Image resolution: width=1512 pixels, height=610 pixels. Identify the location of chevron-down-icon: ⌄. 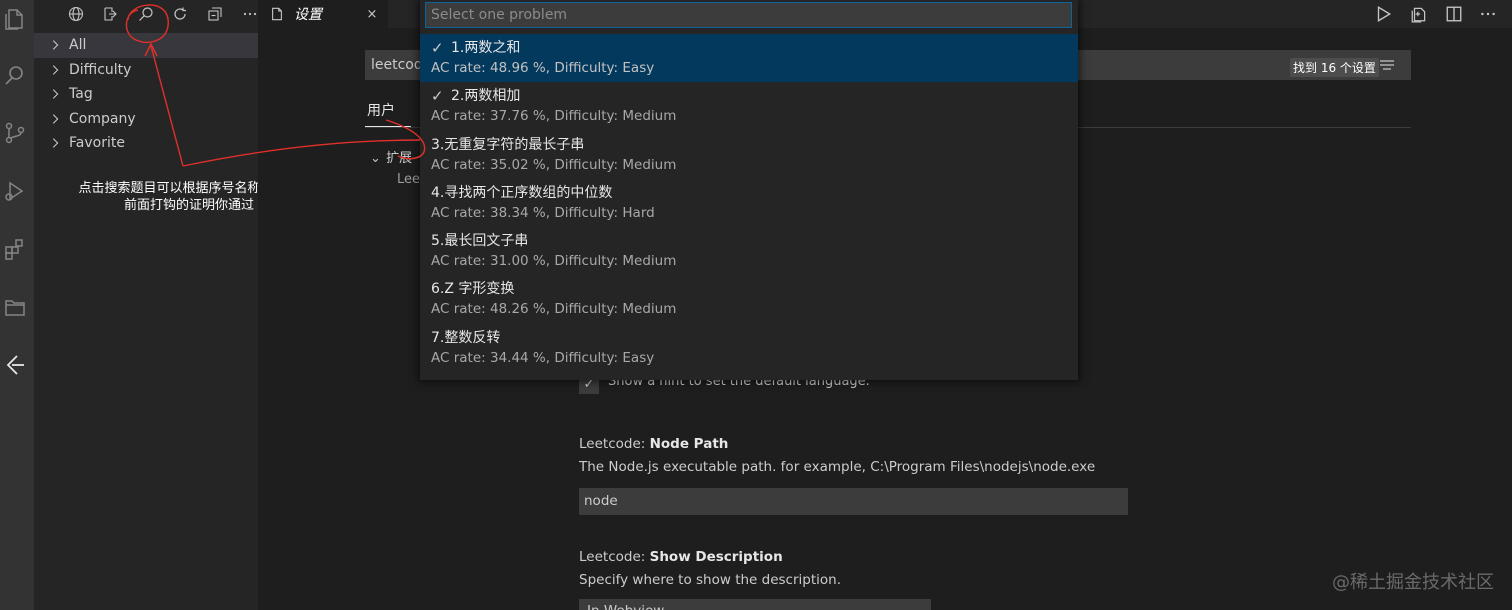
(375, 158).